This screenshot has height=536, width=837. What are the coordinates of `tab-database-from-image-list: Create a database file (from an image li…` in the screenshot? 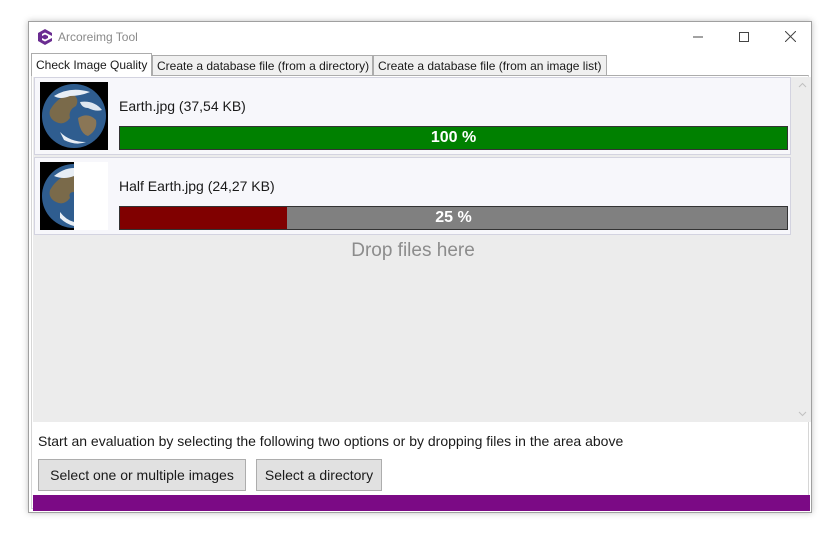 It's located at (490, 65).